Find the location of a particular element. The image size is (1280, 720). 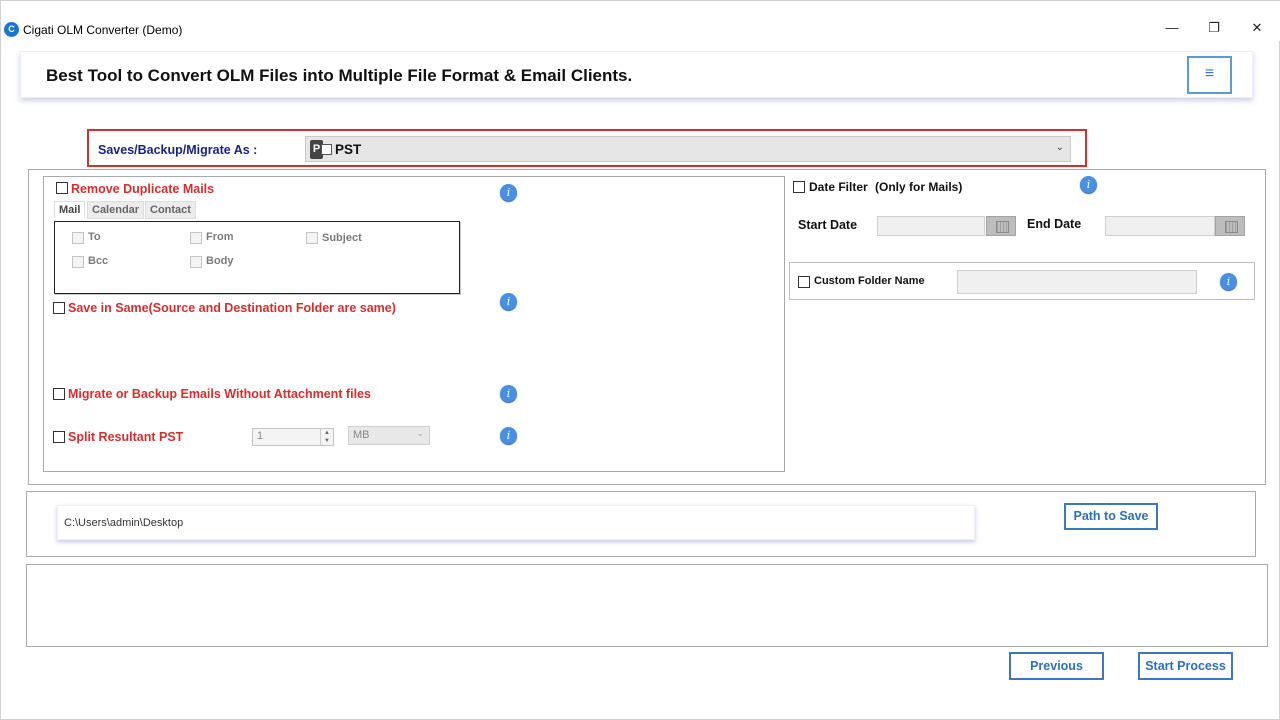

tab-calendar: Calendar is located at coordinates (116, 210).